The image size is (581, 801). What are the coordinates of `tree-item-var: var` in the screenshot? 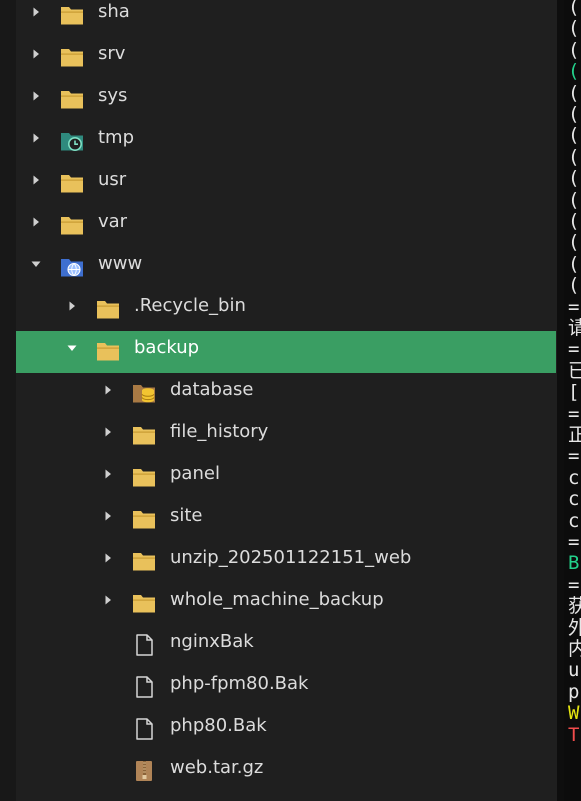 It's located at (286, 226).